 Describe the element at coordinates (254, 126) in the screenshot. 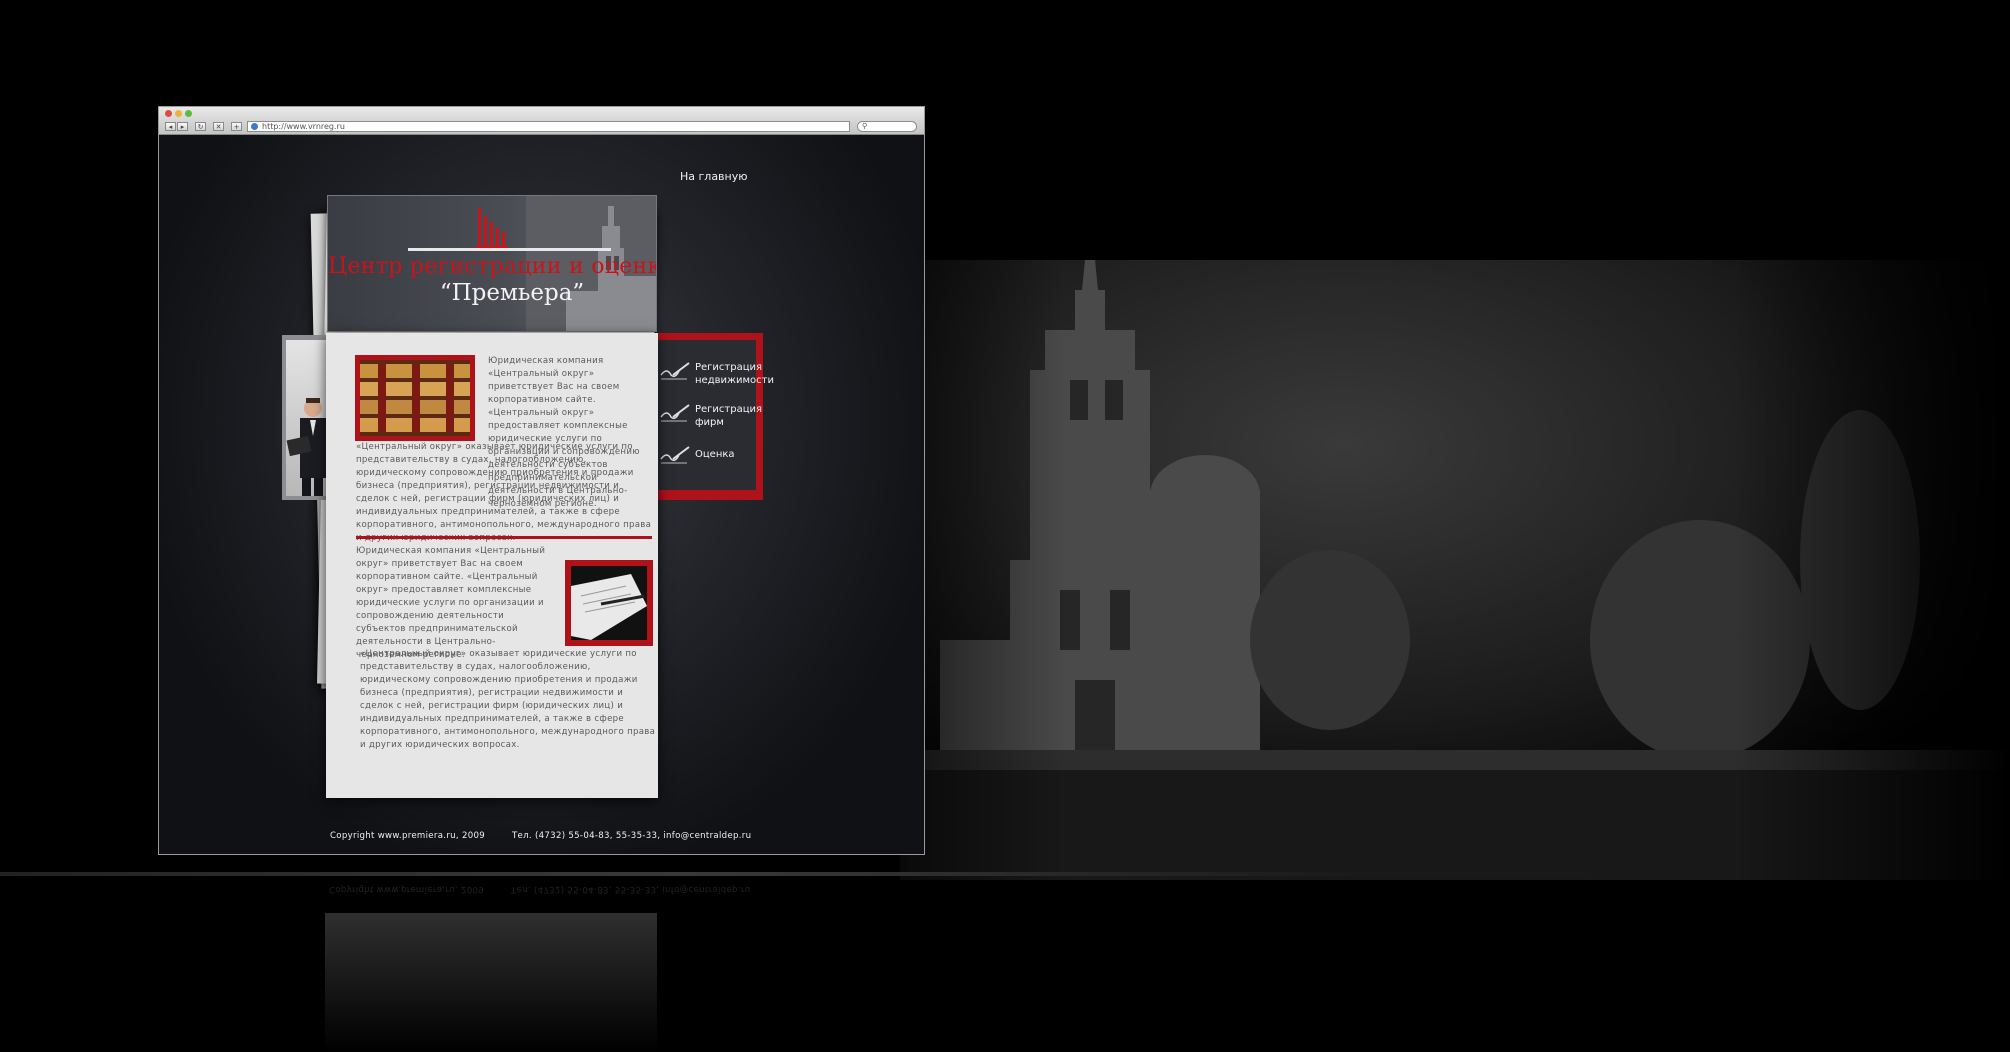

I see `globe-icon` at that location.